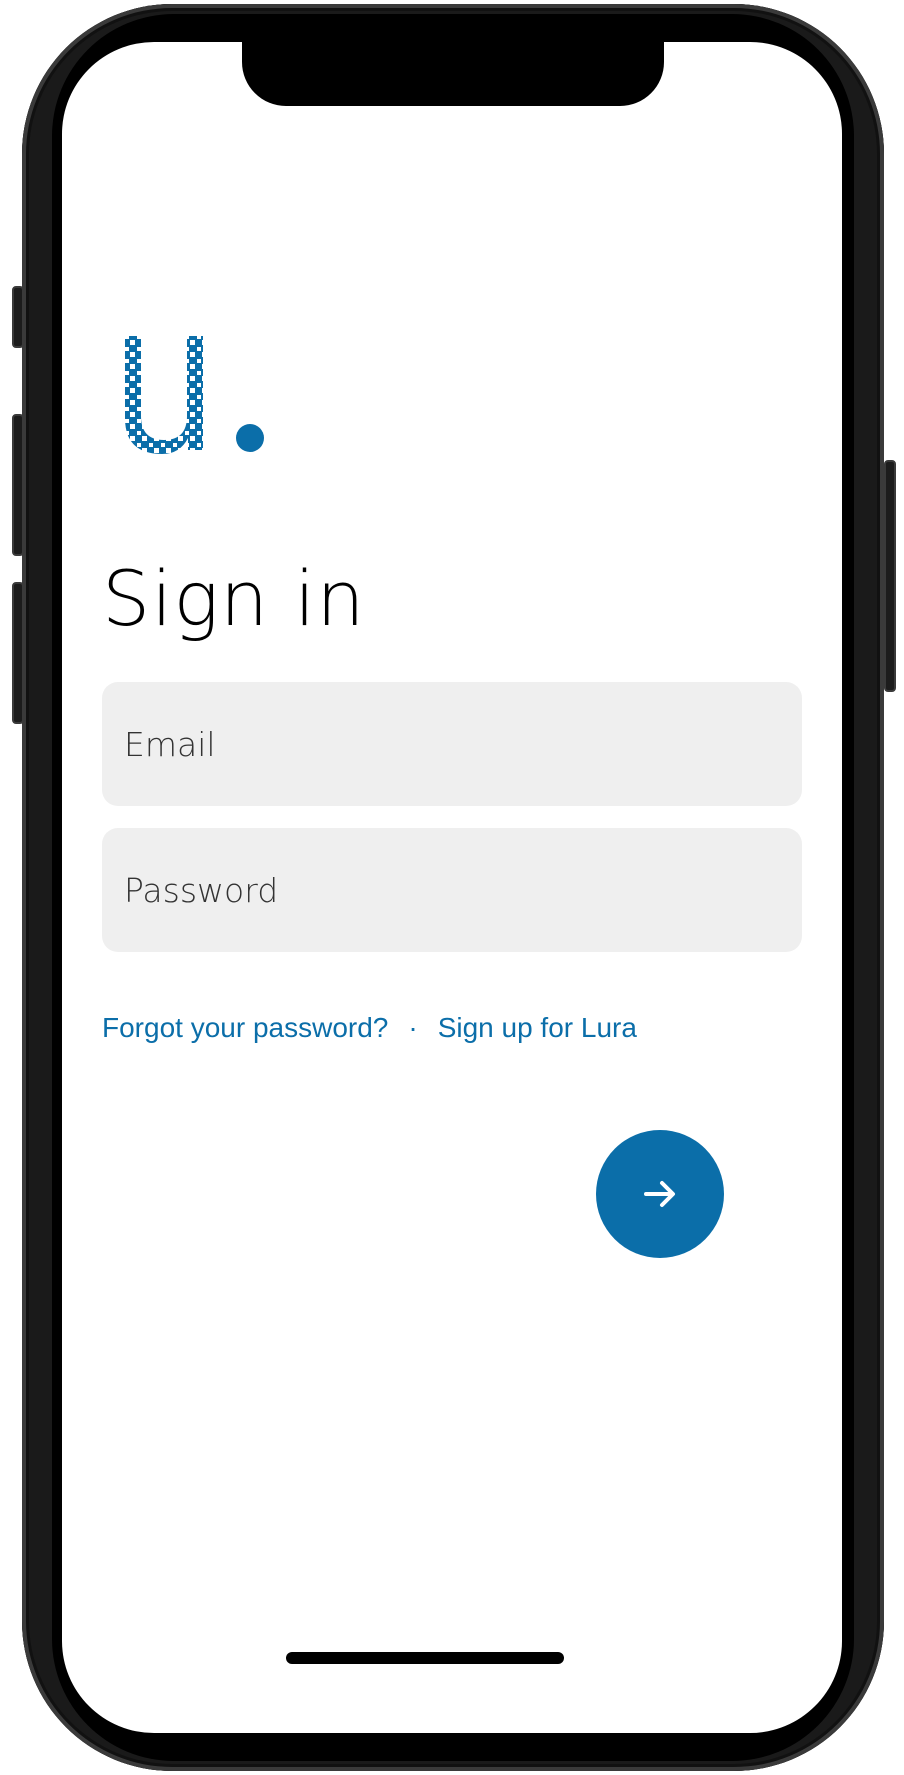 The height and width of the screenshot is (1775, 904). What do you see at coordinates (18, 485) in the screenshot?
I see `volume-up-button` at bounding box center [18, 485].